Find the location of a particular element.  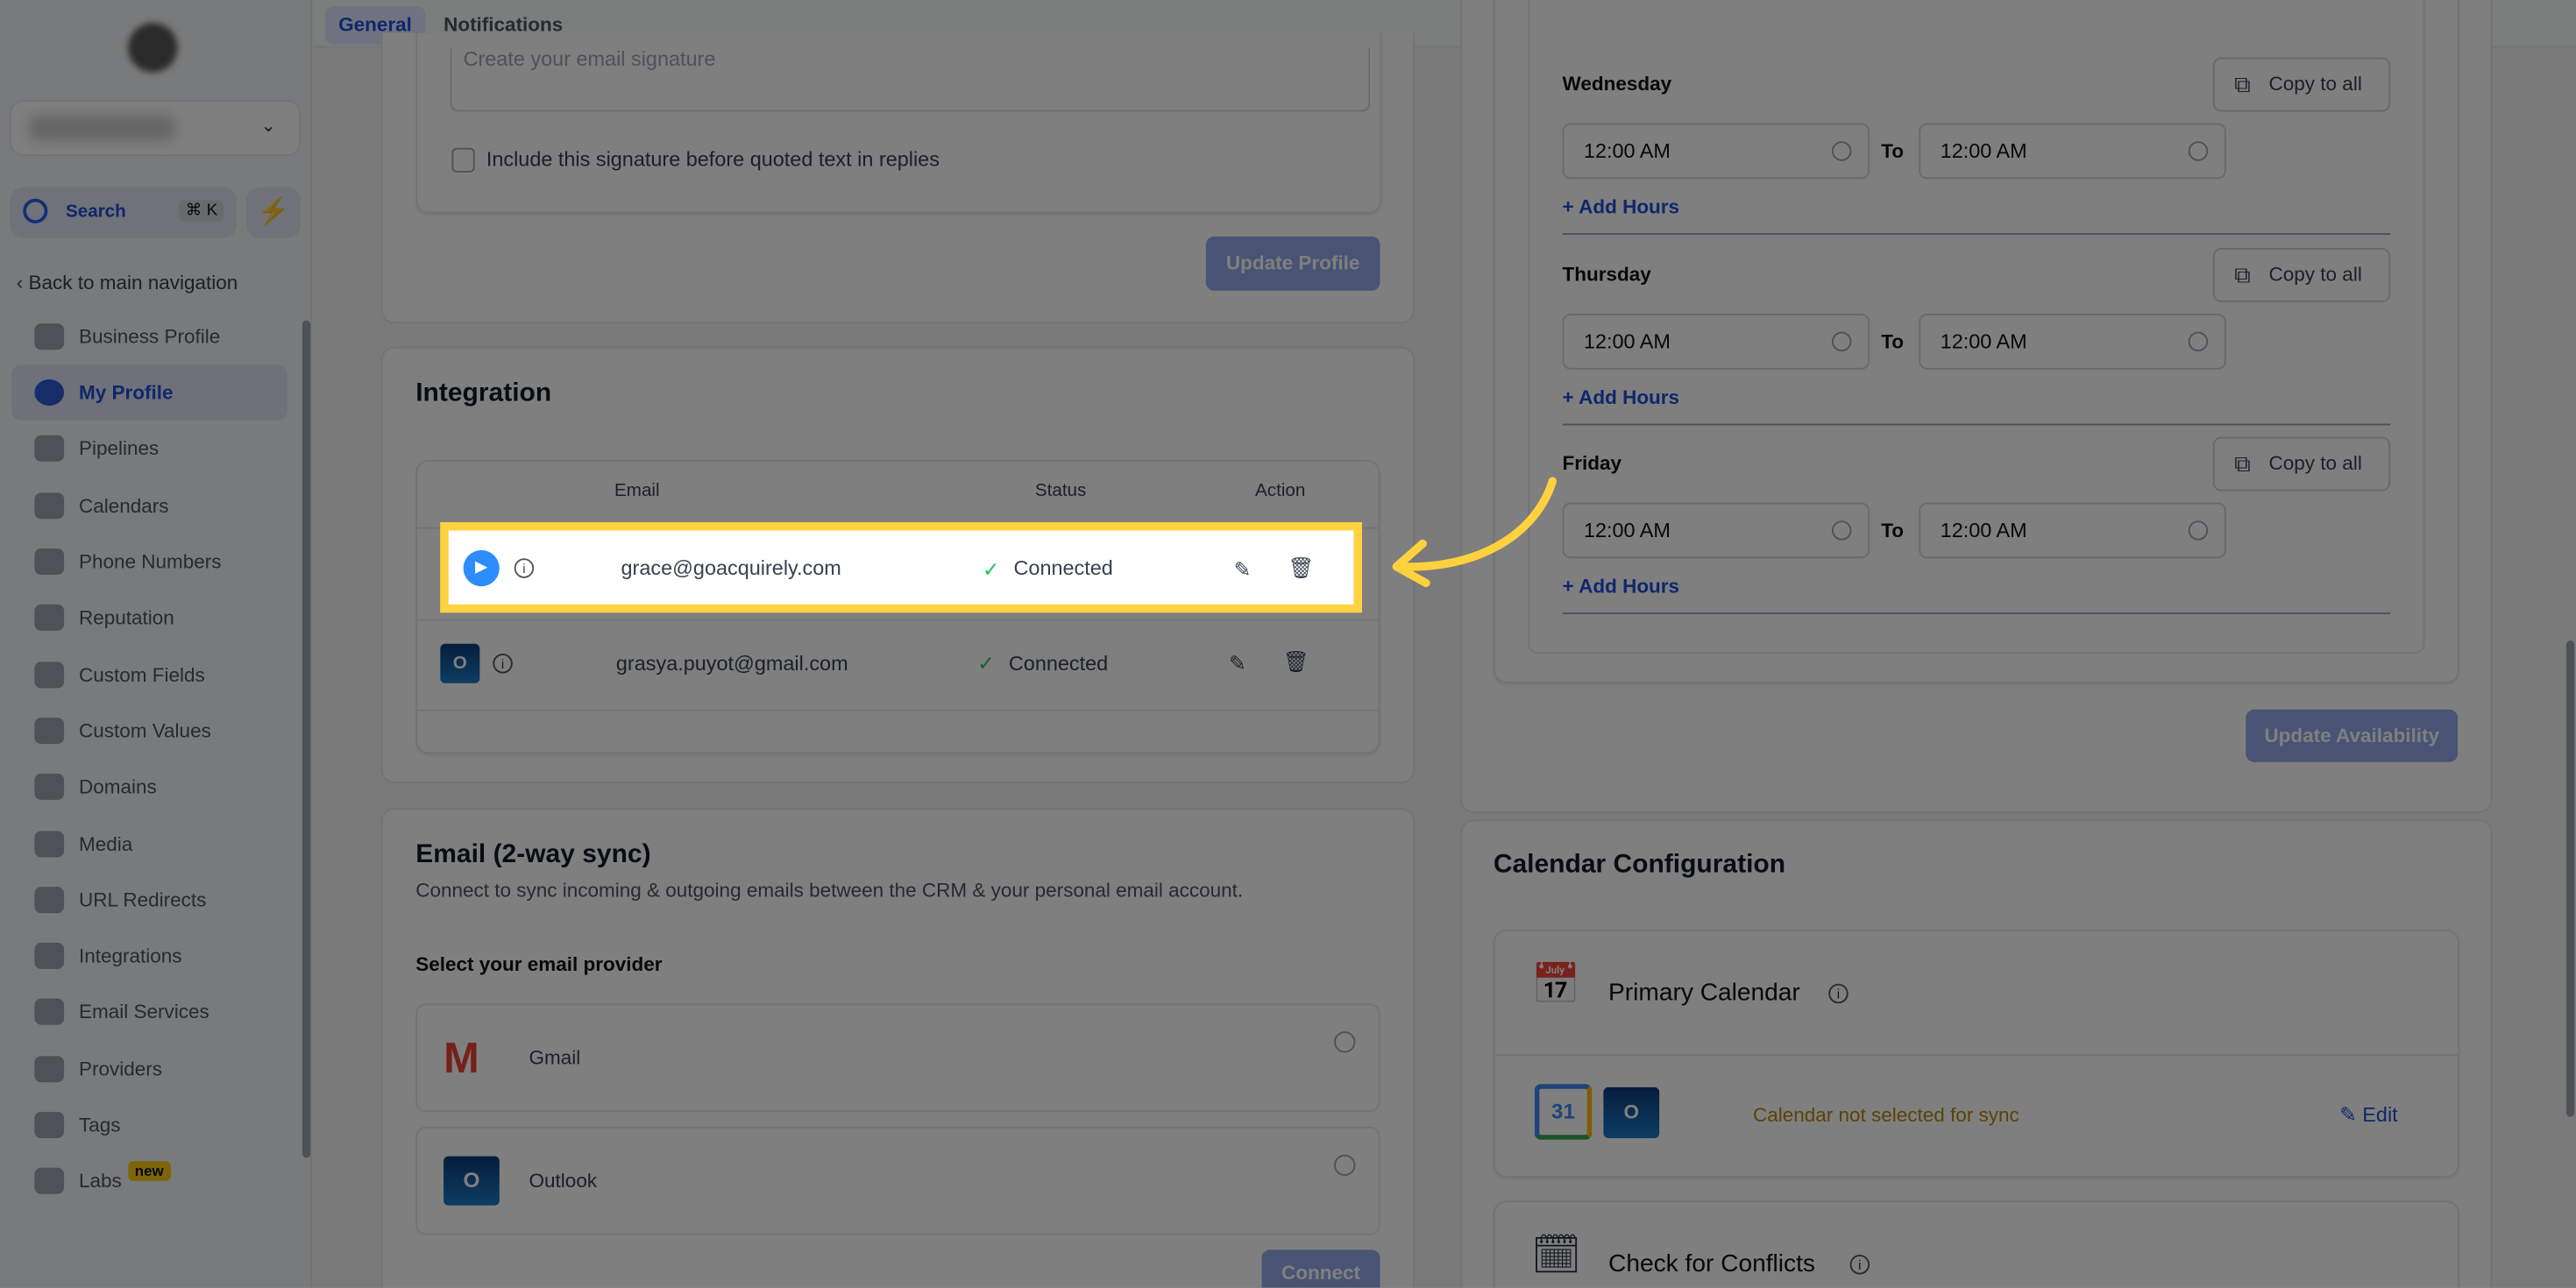

zoom-icon: ▶ is located at coordinates (481, 568).